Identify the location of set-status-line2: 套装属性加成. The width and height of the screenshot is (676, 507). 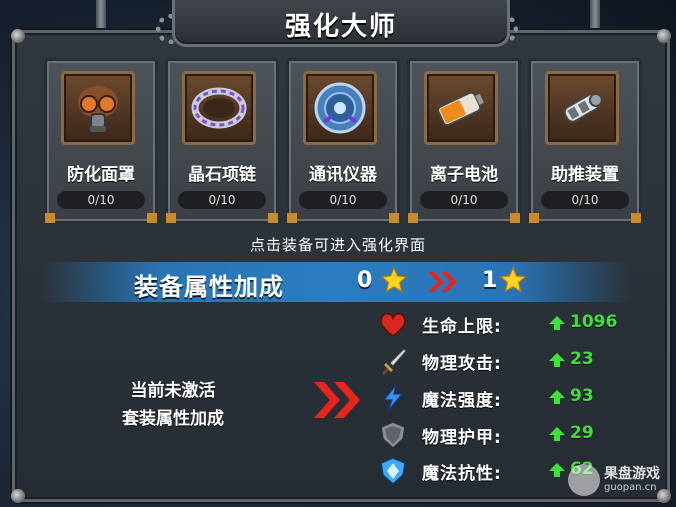
(173, 419).